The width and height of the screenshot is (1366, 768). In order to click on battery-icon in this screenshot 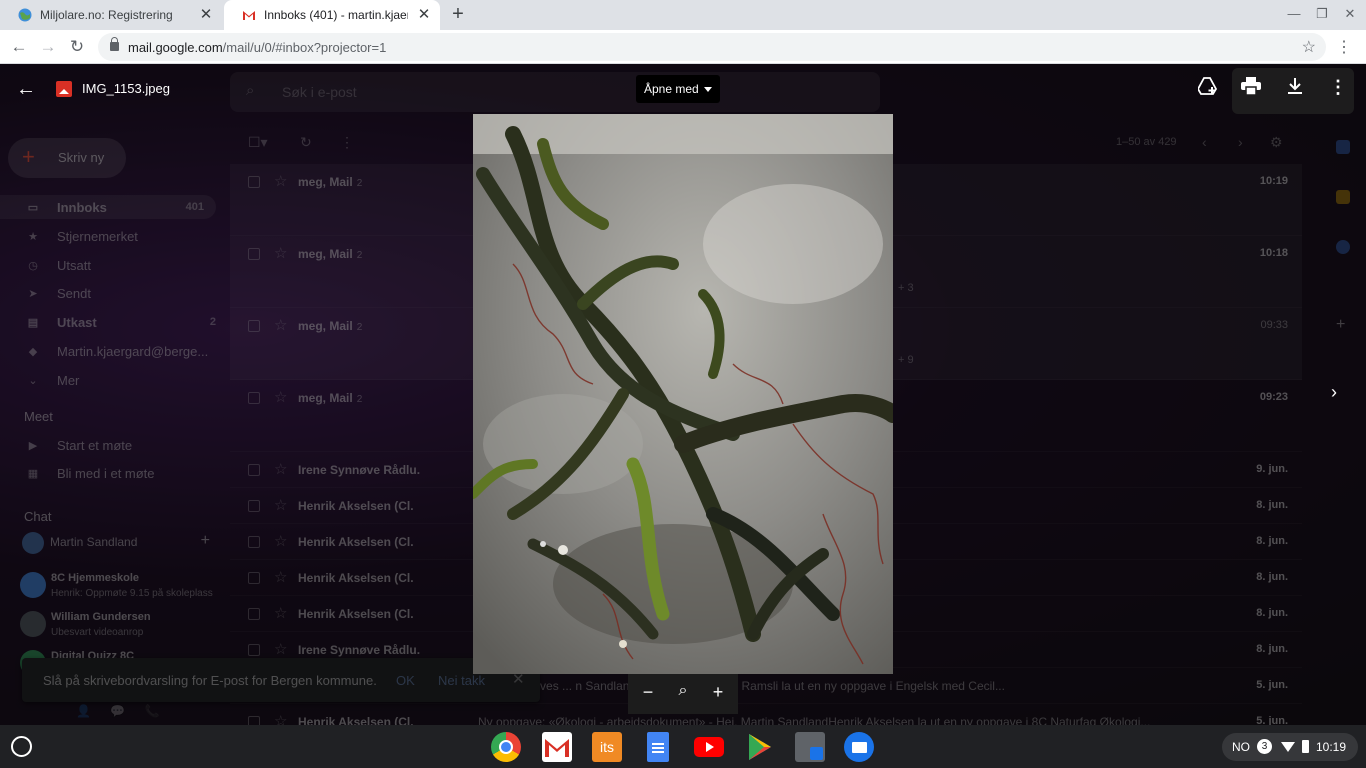, I will do `click(1305, 746)`.